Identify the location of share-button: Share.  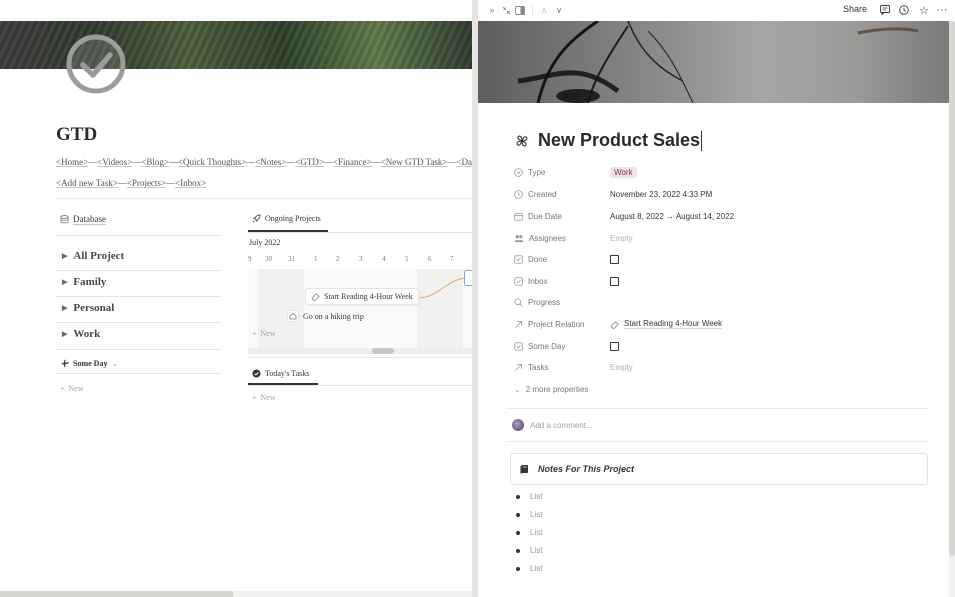
(855, 9).